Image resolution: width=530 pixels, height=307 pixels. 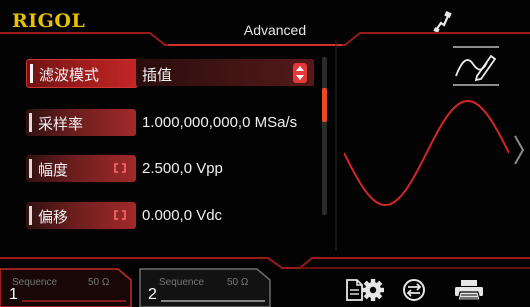 What do you see at coordinates (157, 75) in the screenshot?
I see `filter-mode-value: 插值` at bounding box center [157, 75].